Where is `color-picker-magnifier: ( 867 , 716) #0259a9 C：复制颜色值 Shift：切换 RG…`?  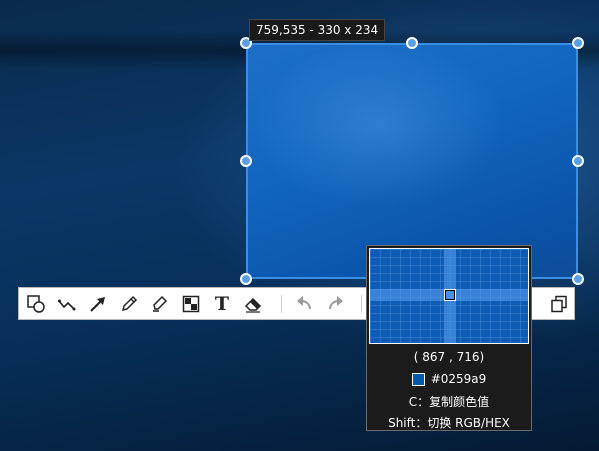 color-picker-magnifier: ( 867 , 716) #0259a9 C：复制颜色值 Shift：切换 RG… is located at coordinates (449, 338).